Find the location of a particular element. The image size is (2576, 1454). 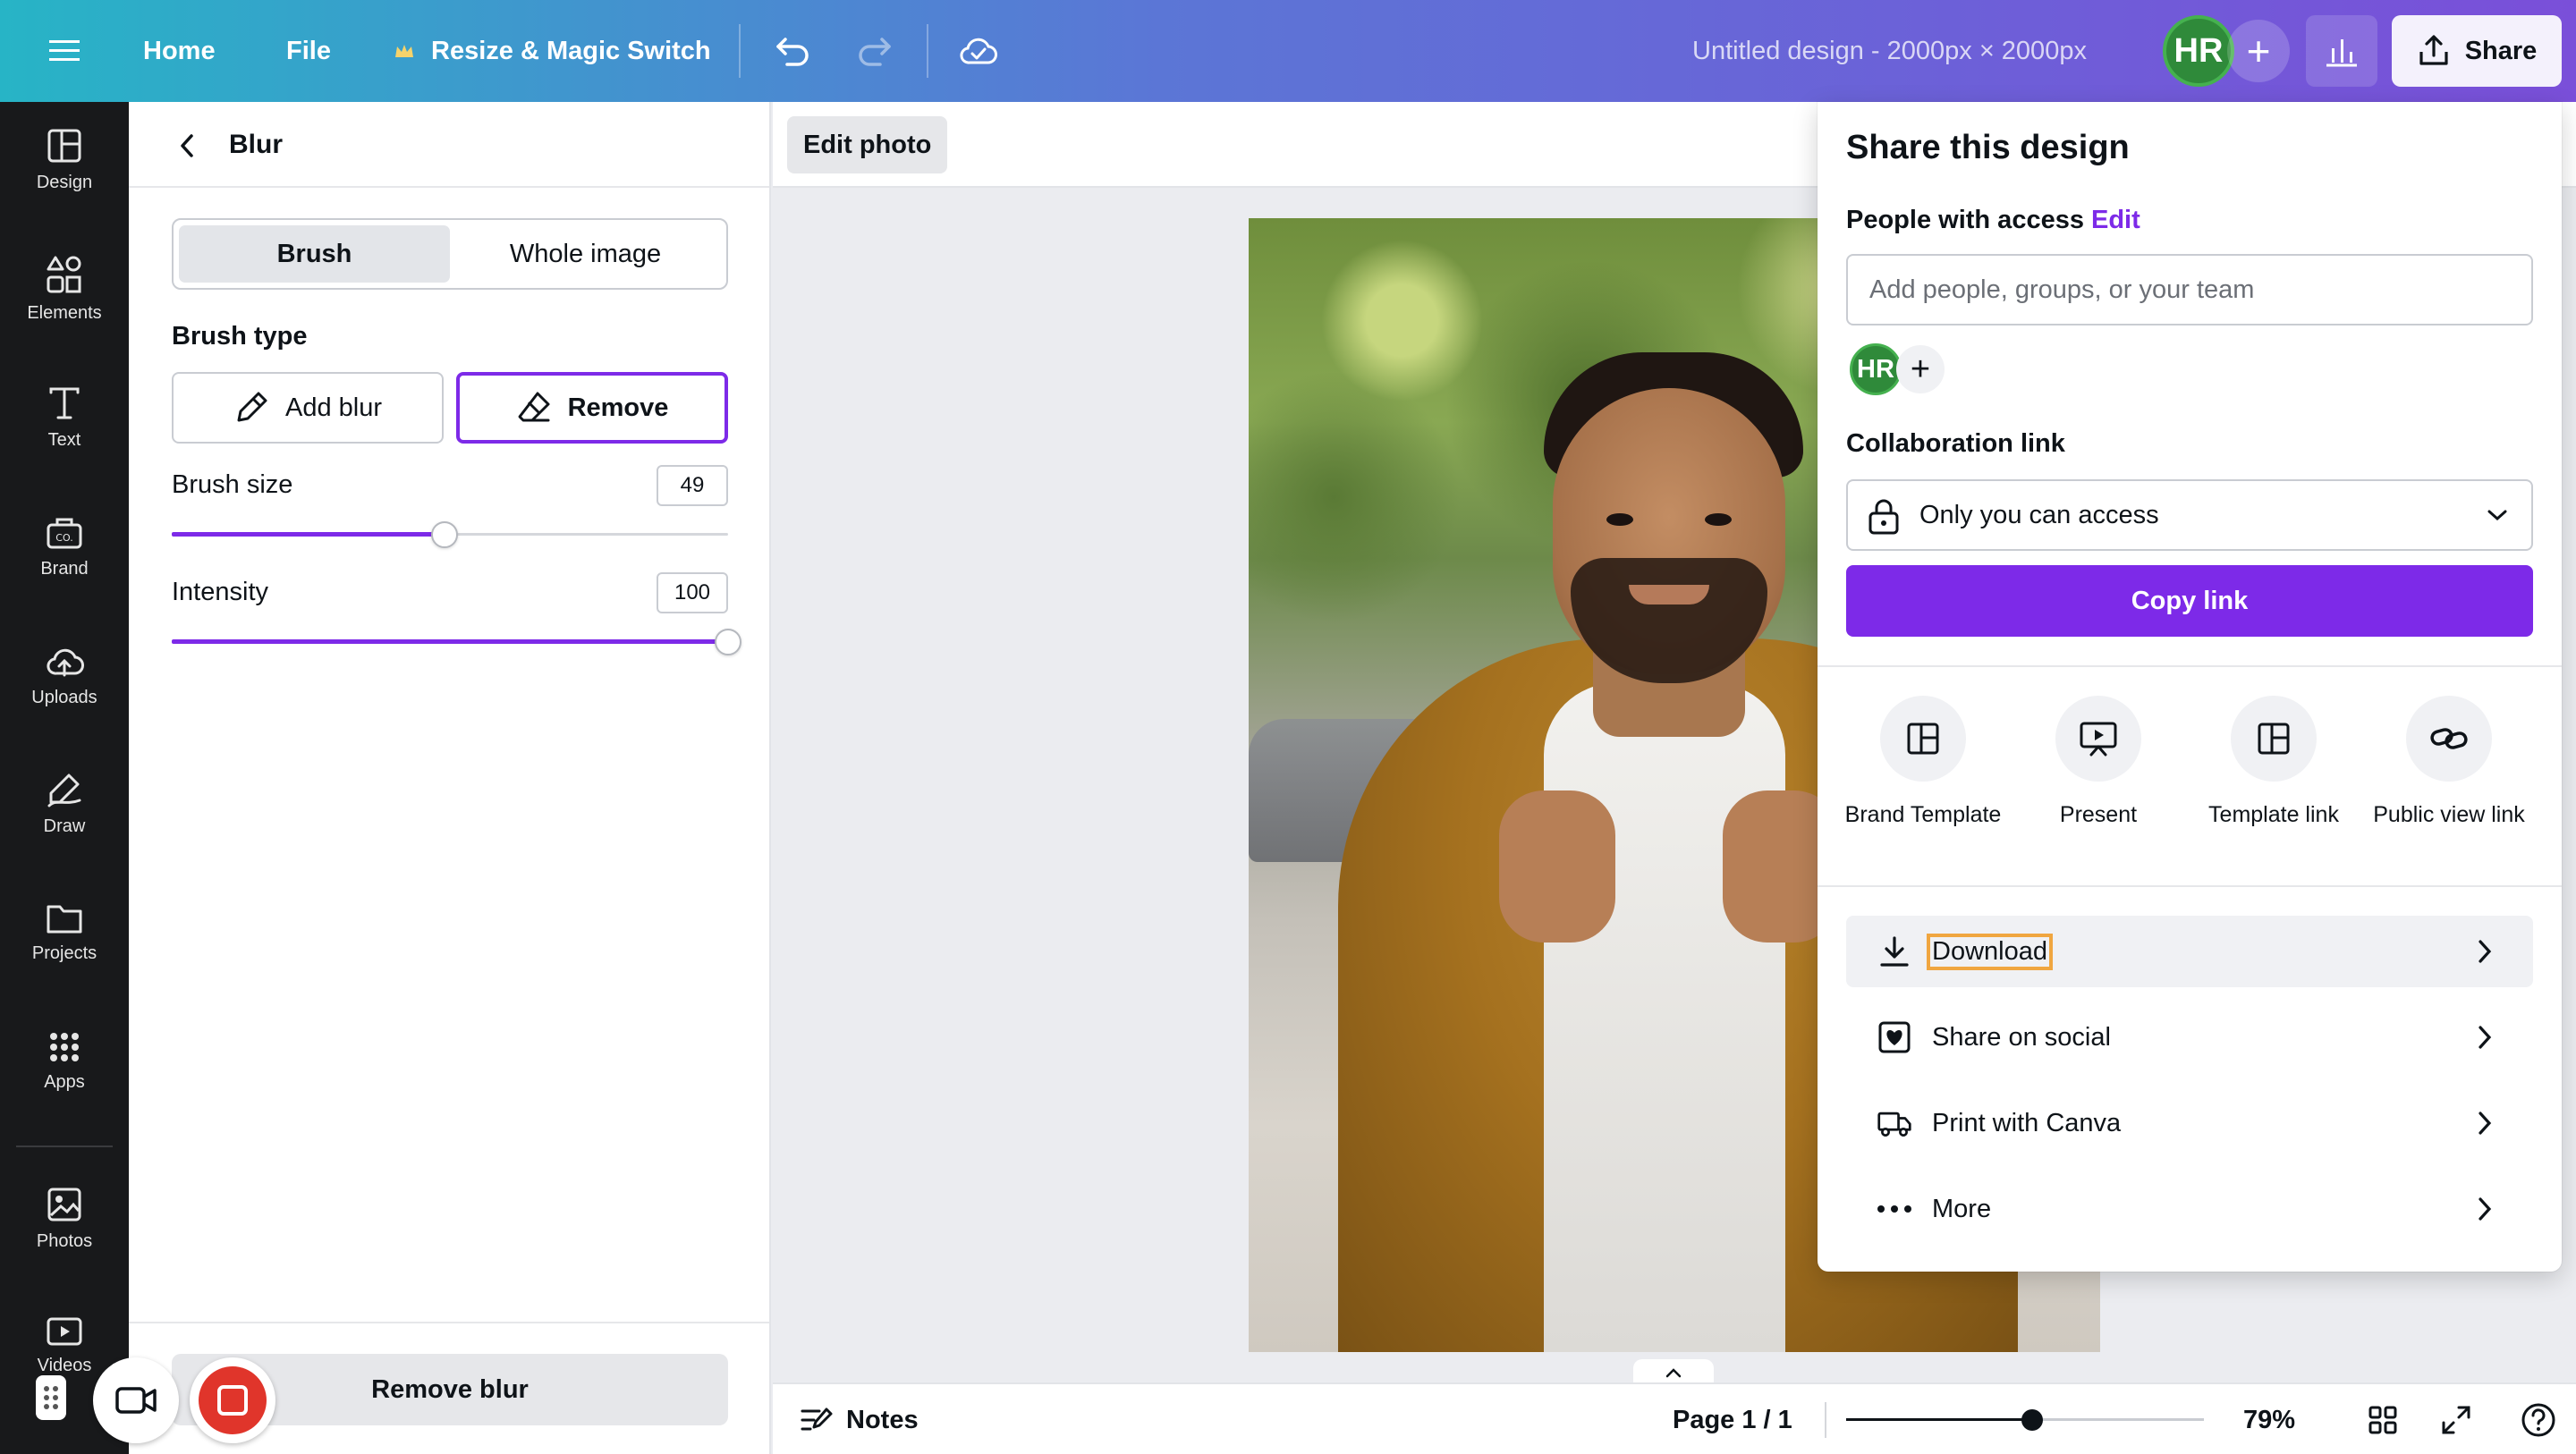

crown-icon is located at coordinates (404, 51).